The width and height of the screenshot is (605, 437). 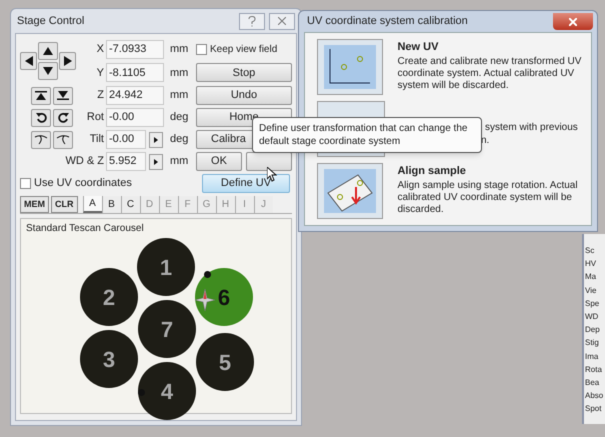 I want to click on rotate-right-icon, so click(x=63, y=117).